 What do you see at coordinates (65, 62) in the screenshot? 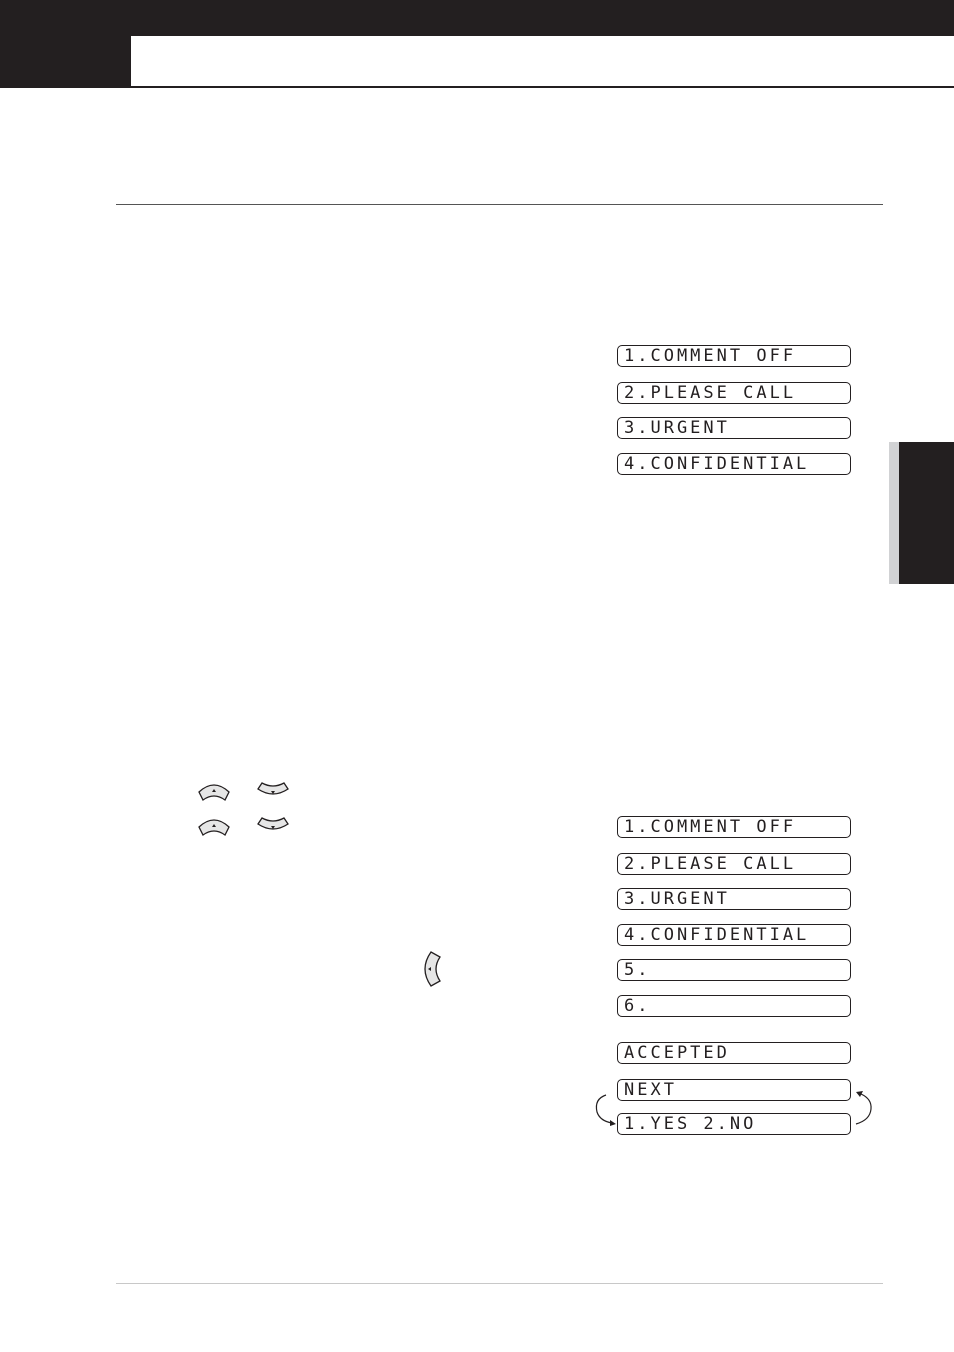
I see `chapter-tab` at bounding box center [65, 62].